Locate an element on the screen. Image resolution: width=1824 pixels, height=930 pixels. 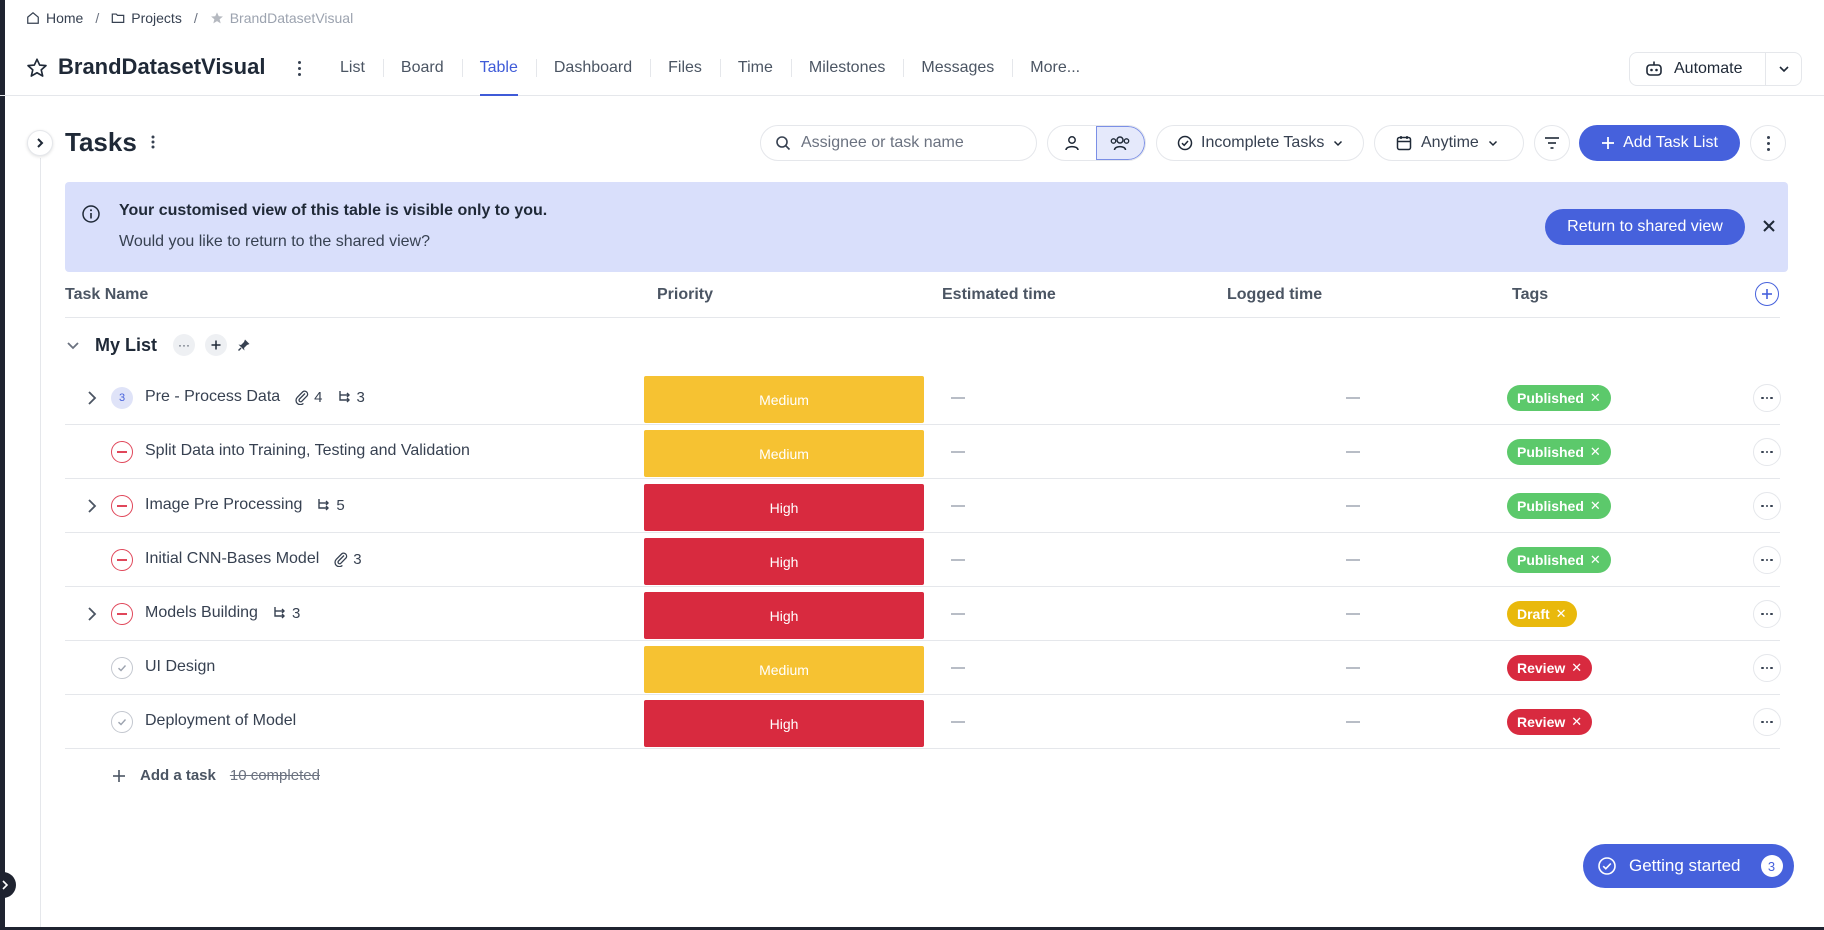
status-filter-dropdown: Incomplete Tasks is located at coordinates (1260, 143).